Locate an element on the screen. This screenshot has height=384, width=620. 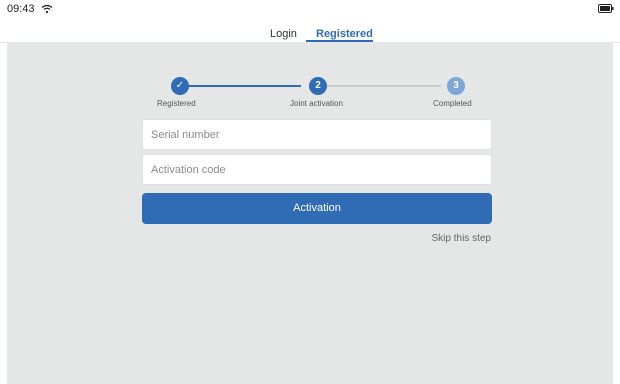
serial-number-field is located at coordinates (317, 134).